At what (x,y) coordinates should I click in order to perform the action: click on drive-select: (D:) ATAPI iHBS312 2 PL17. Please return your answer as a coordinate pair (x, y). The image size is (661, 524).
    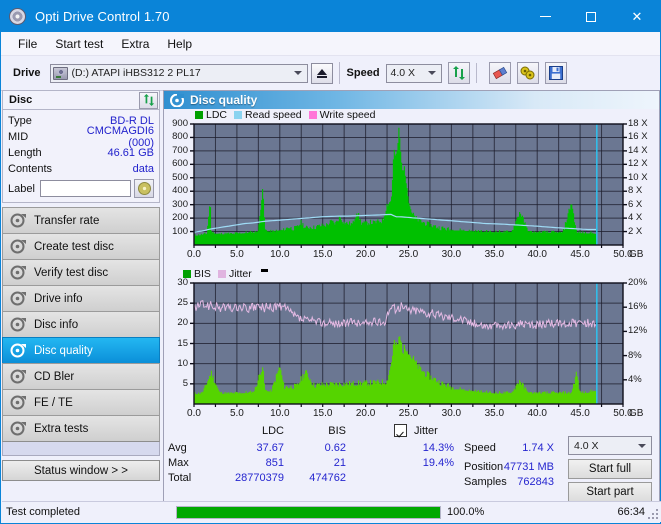
    Looking at the image, I should click on (178, 73).